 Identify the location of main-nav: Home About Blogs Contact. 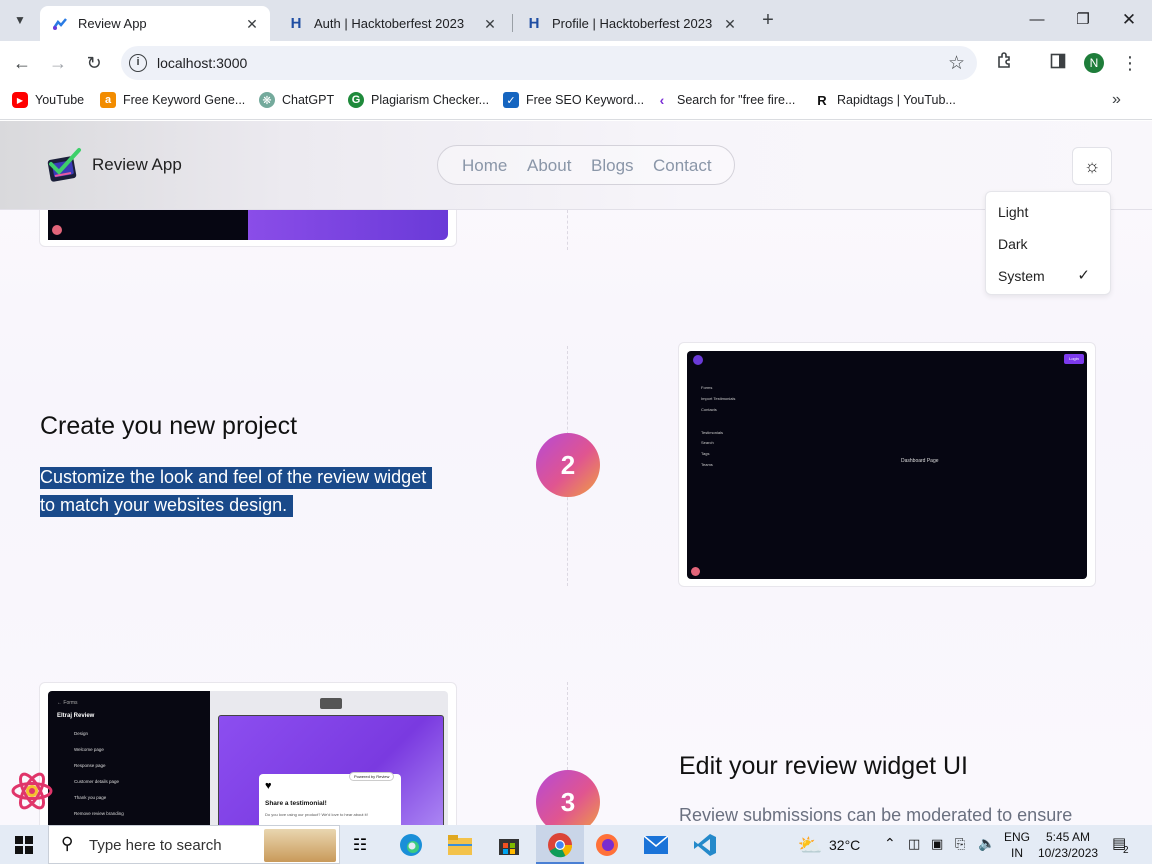
(586, 165).